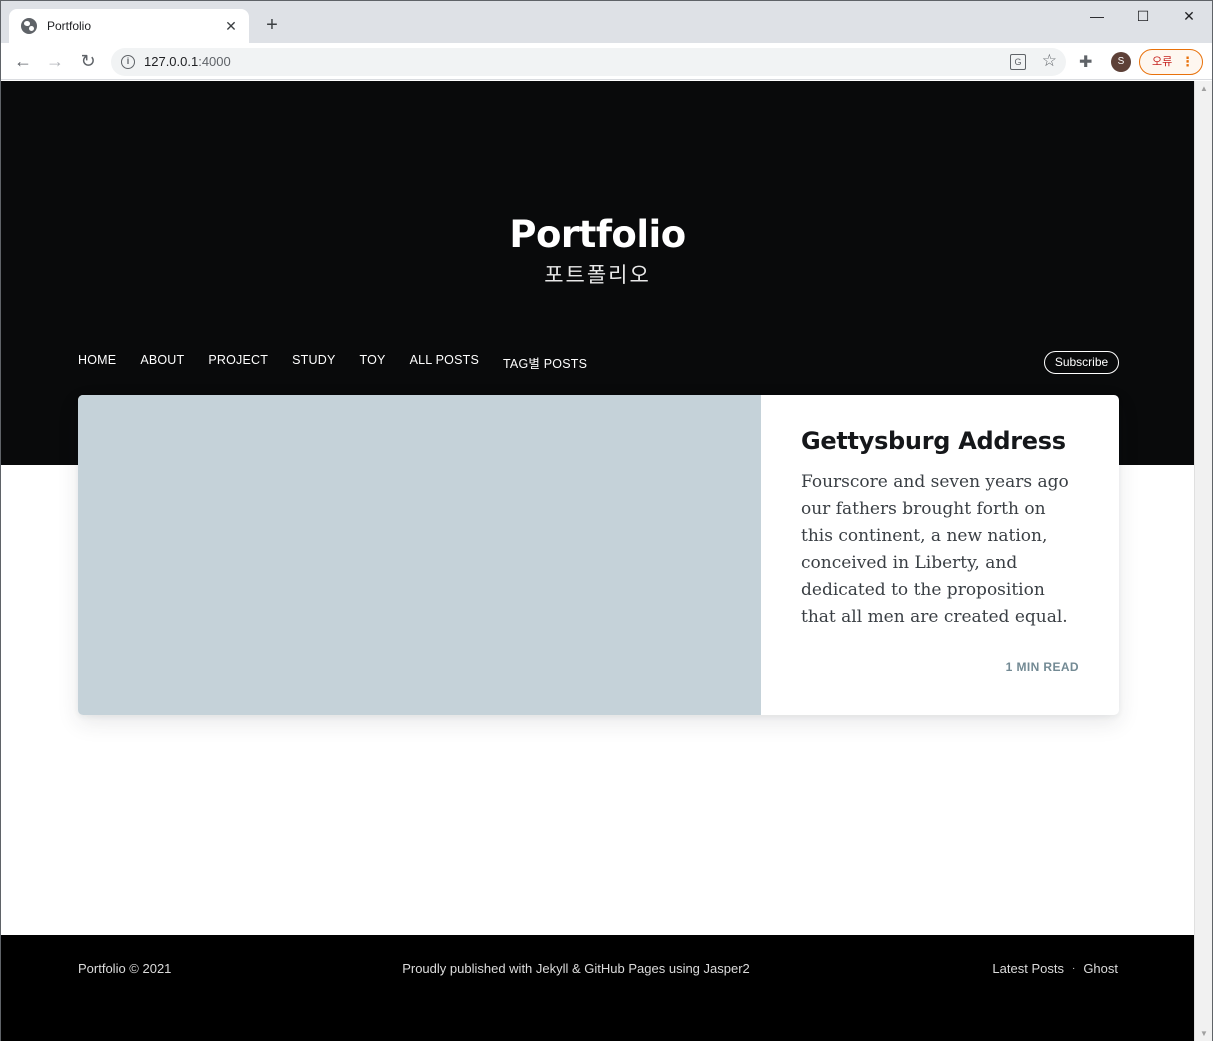 Image resolution: width=1213 pixels, height=1041 pixels. Describe the element at coordinates (97, 362) in the screenshot. I see `nav-home: HOME` at that location.